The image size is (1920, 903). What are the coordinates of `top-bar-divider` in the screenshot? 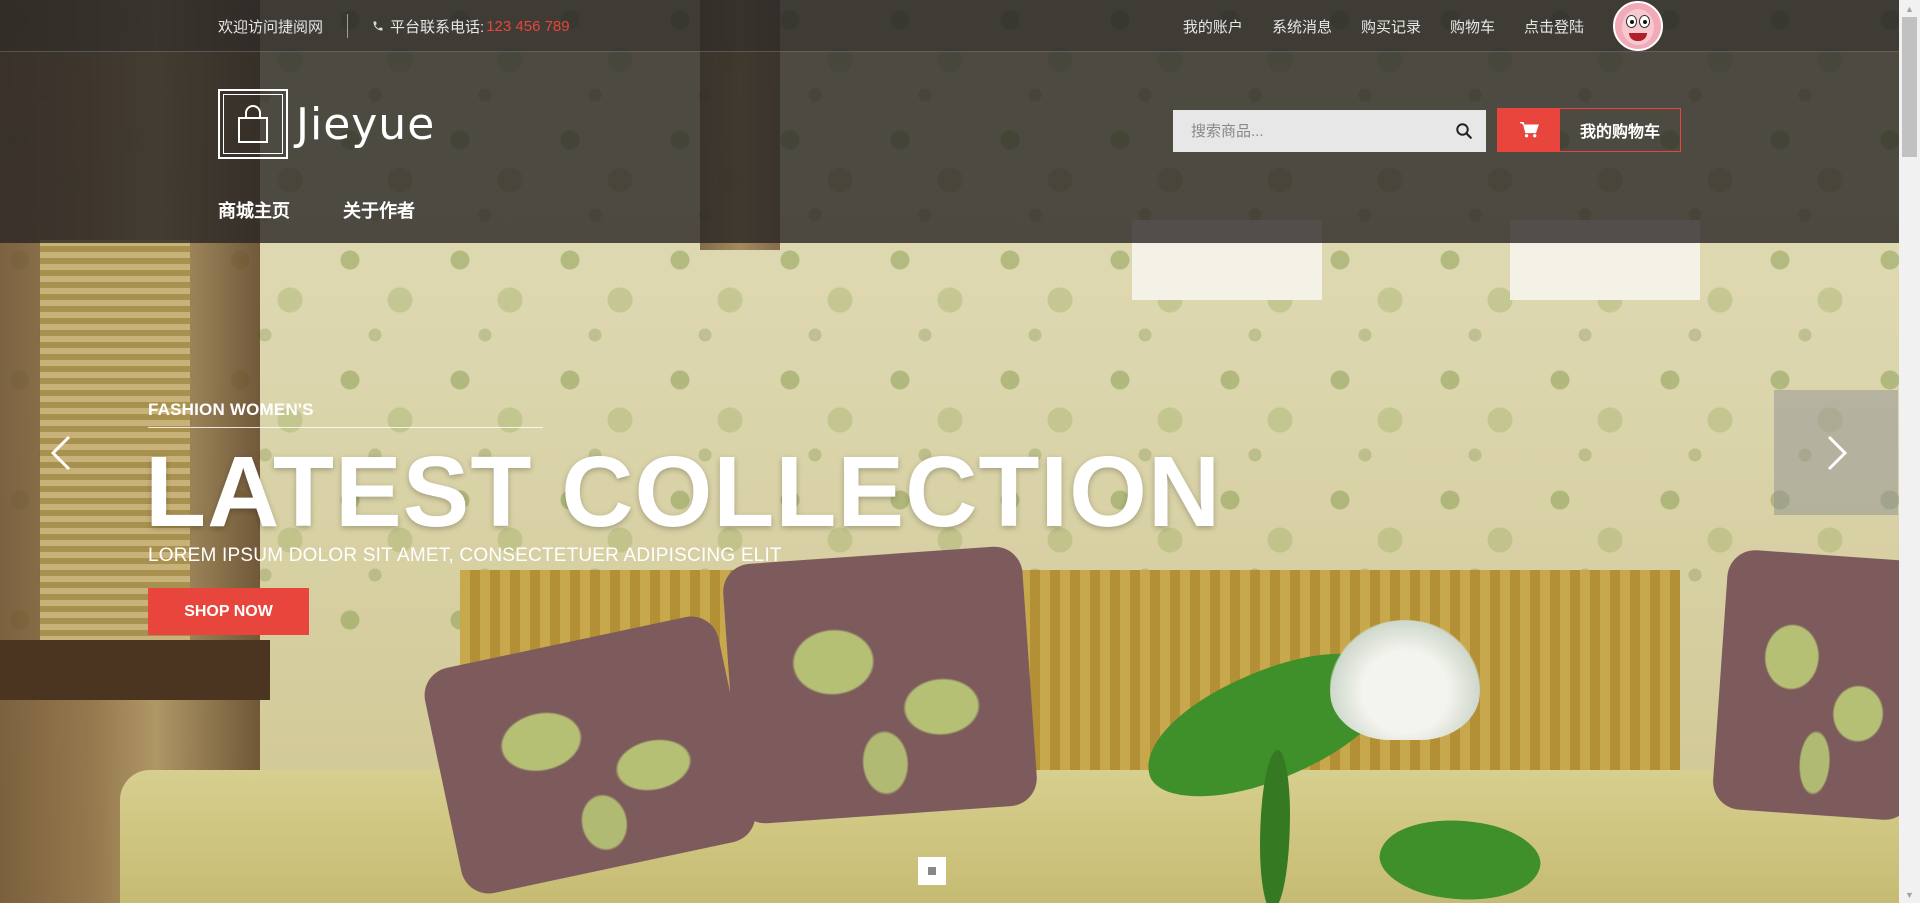 It's located at (348, 26).